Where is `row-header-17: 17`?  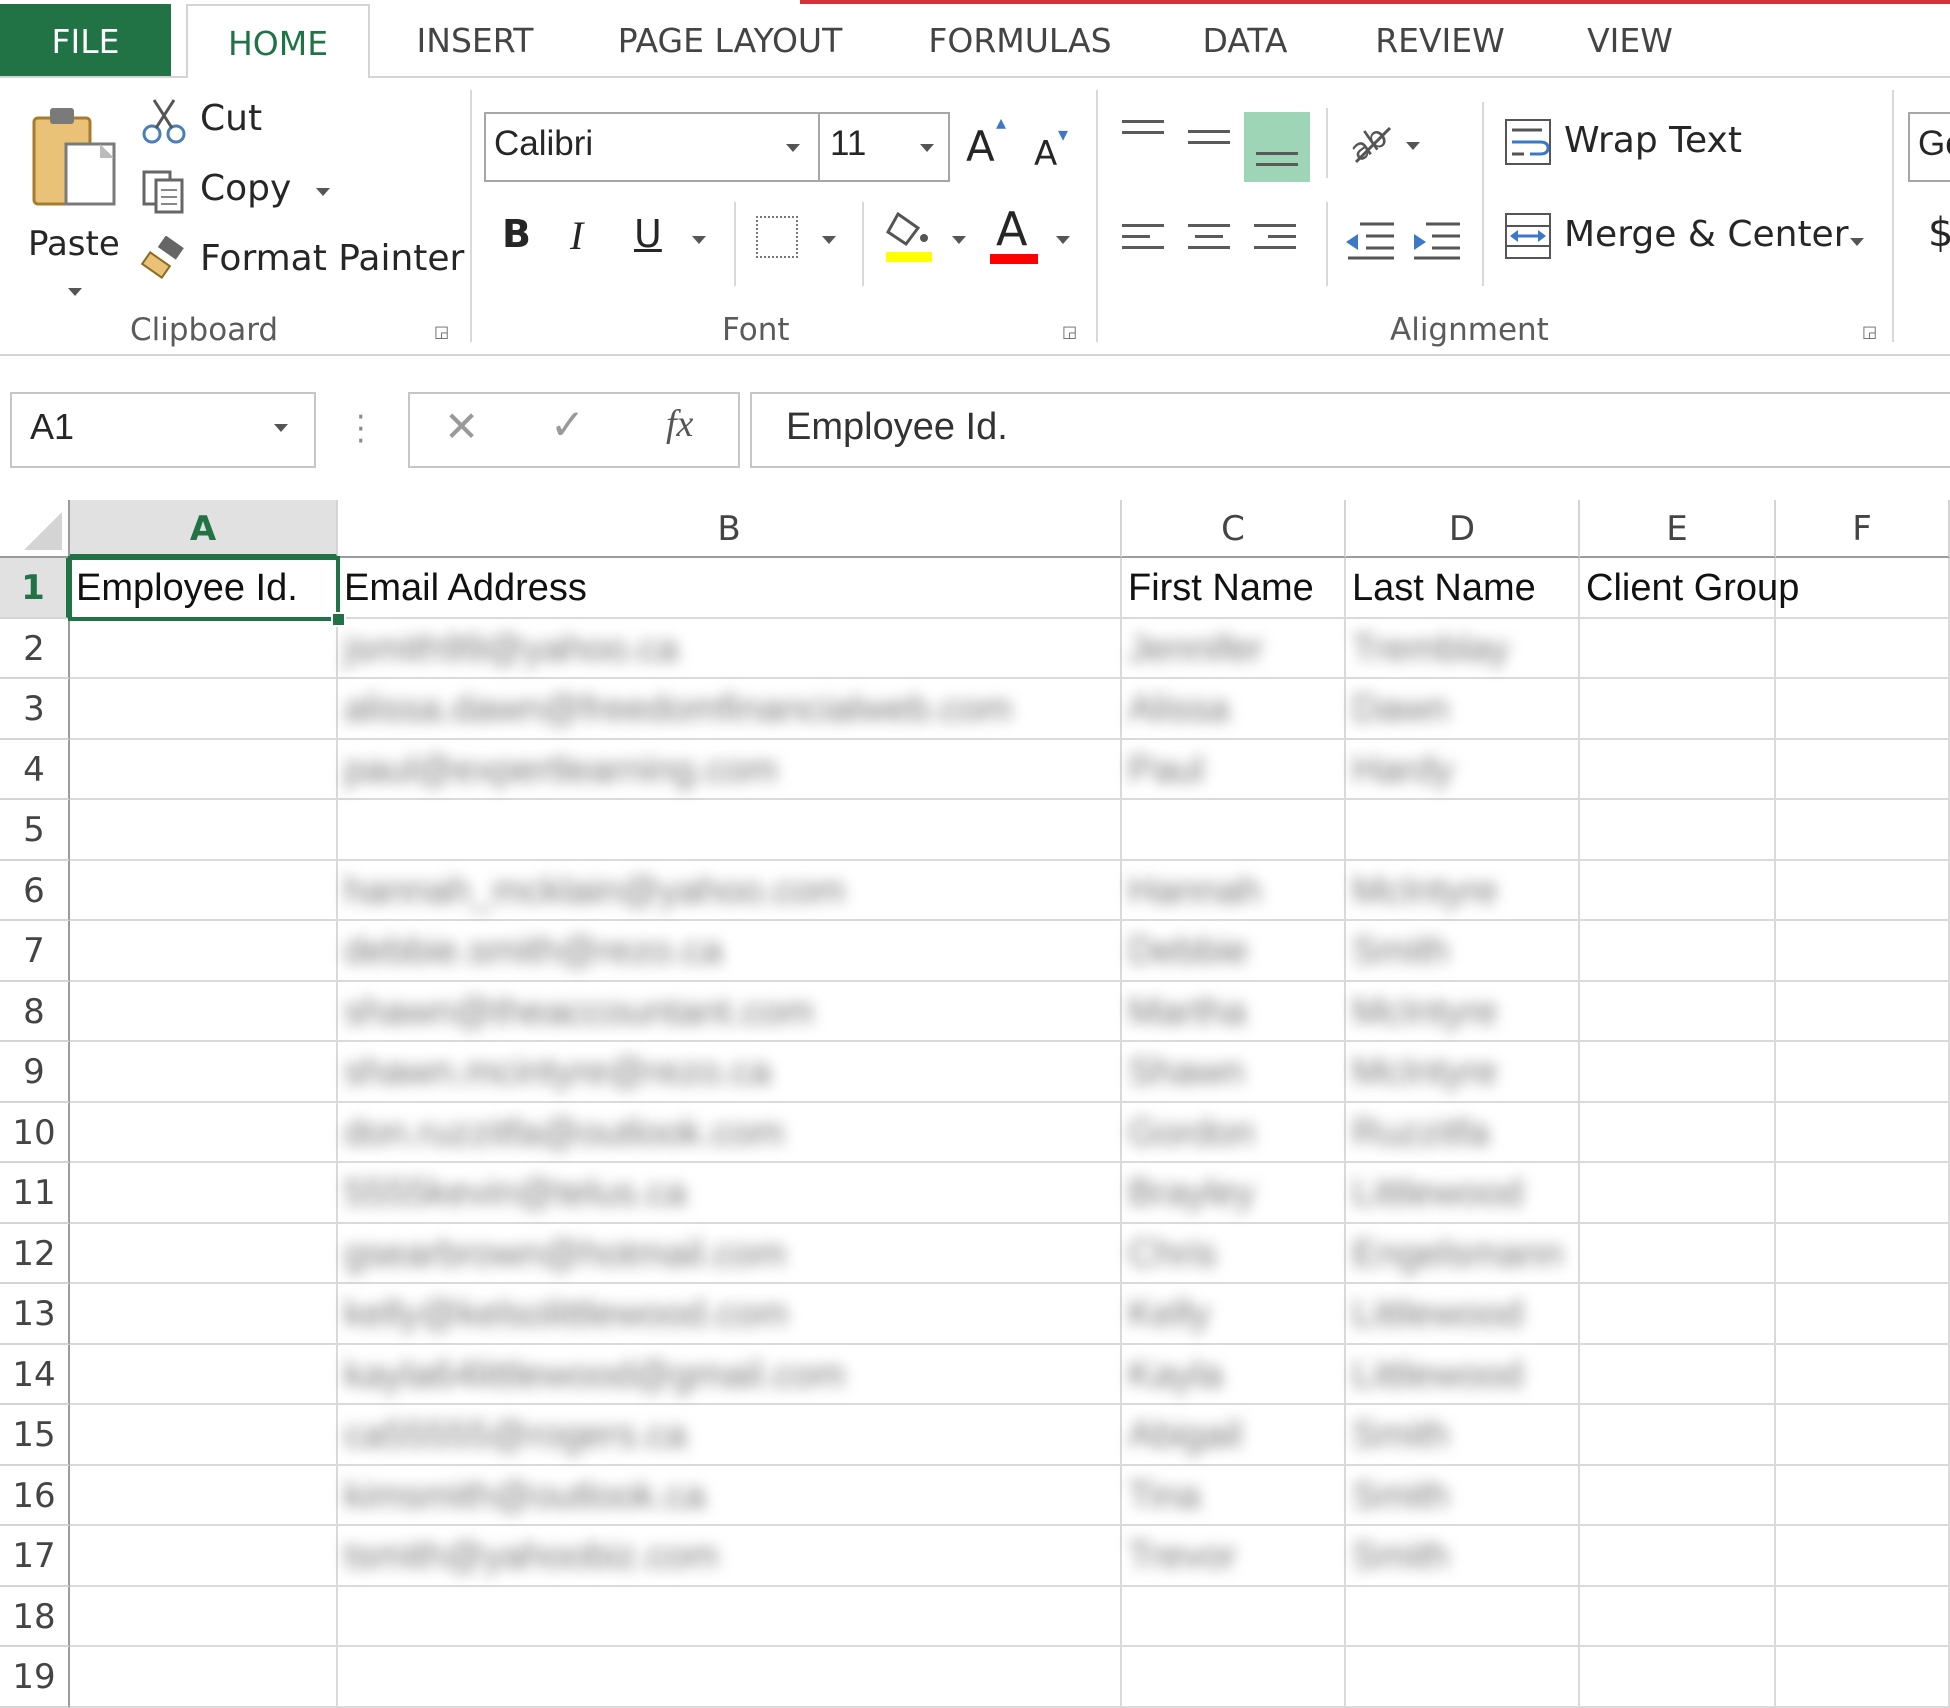 row-header-17: 17 is located at coordinates (35, 1556).